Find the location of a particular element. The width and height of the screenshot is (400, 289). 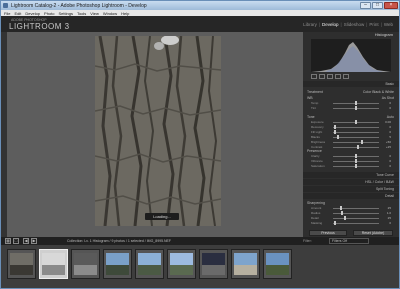

grid-view-icon: ▦ is located at coordinates (8, 241).